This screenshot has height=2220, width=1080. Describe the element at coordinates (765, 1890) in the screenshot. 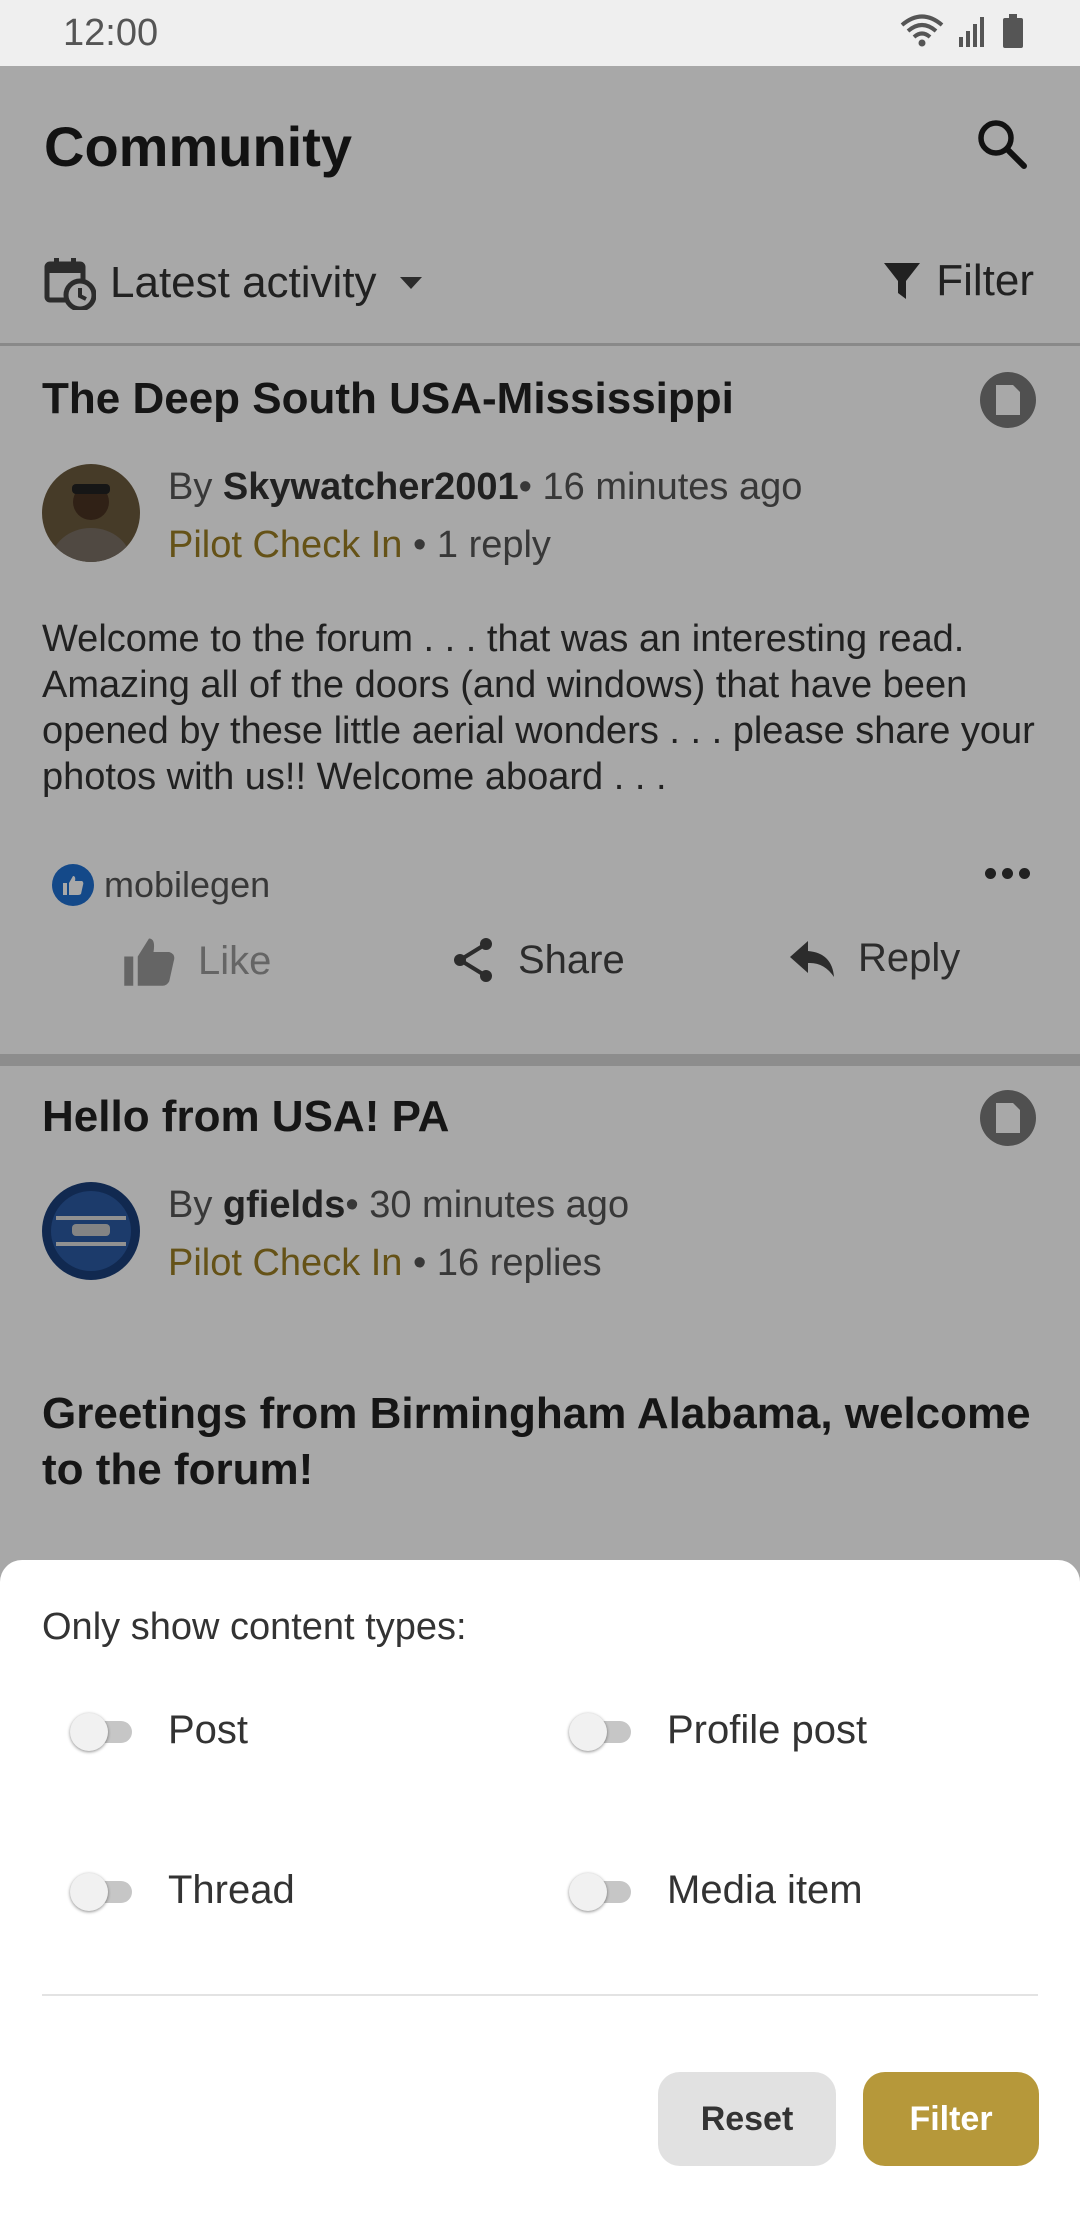

I see `toggle-label: Media item` at that location.